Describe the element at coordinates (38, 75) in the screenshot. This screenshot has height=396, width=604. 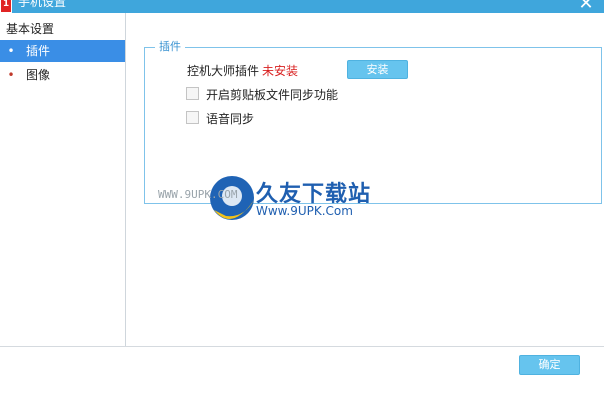
I see `sidebar-item-label: 图像` at that location.